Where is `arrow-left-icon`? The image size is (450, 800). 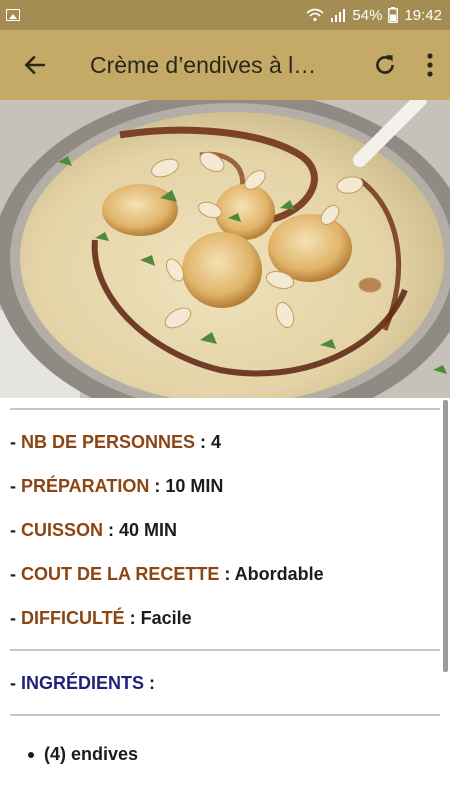 arrow-left-icon is located at coordinates (34, 65).